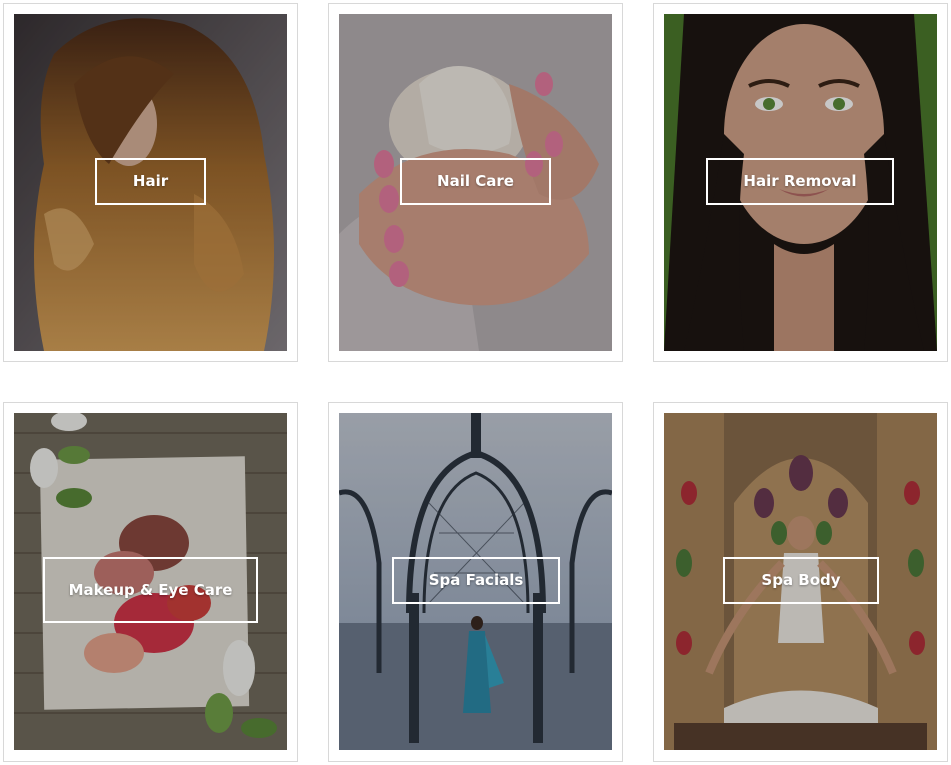 Image resolution: width=951 pixels, height=765 pixels. I want to click on nail-care-label: Nail Care, so click(475, 181).